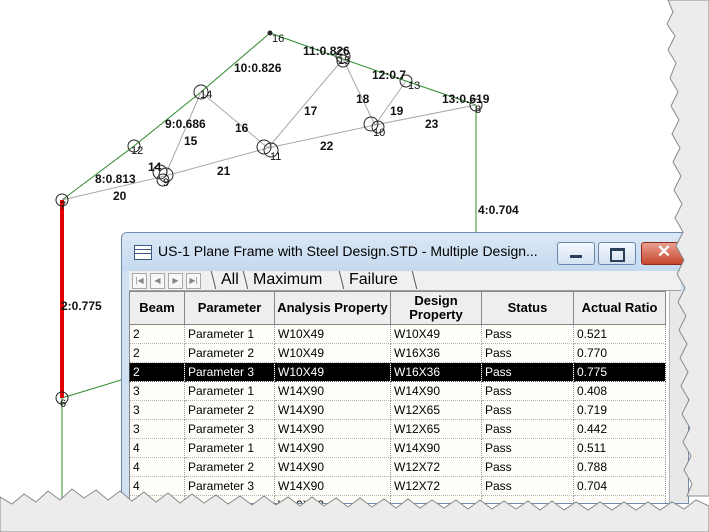 This screenshot has width=709, height=532. I want to click on torn-edge-bottom, so click(354, 510).